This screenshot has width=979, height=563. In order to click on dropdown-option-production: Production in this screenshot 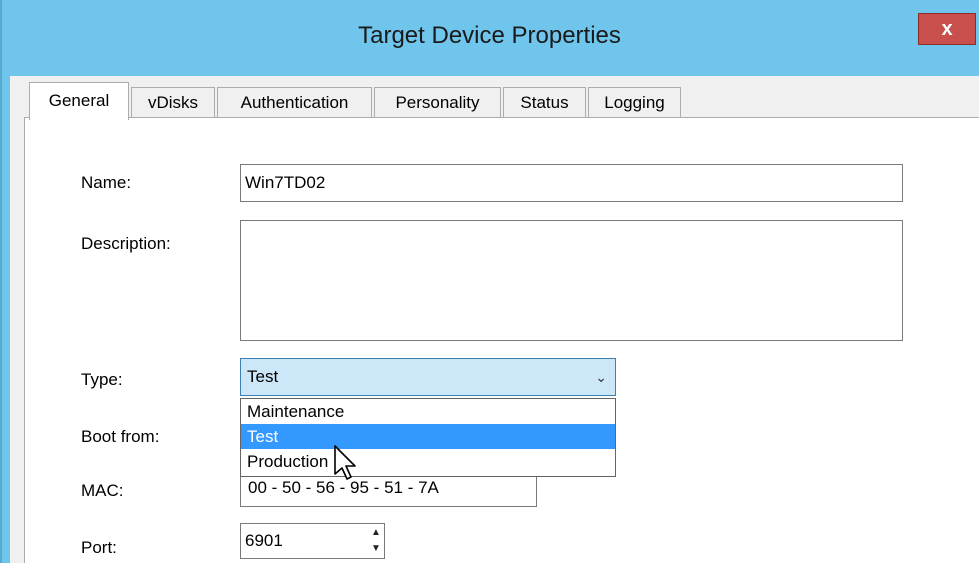, I will do `click(428, 461)`.